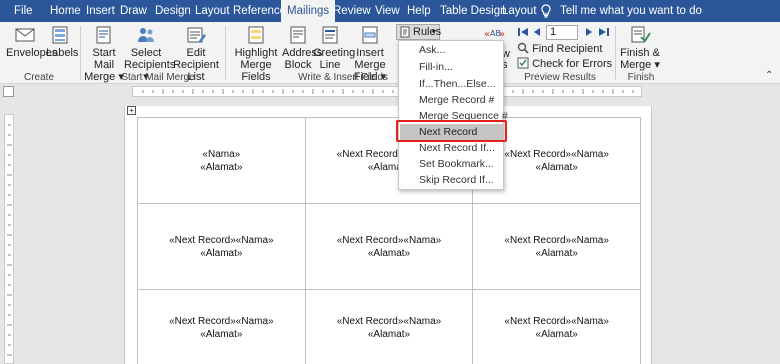  Describe the element at coordinates (131, 110) in the screenshot. I see `table-move-handle: +` at that location.